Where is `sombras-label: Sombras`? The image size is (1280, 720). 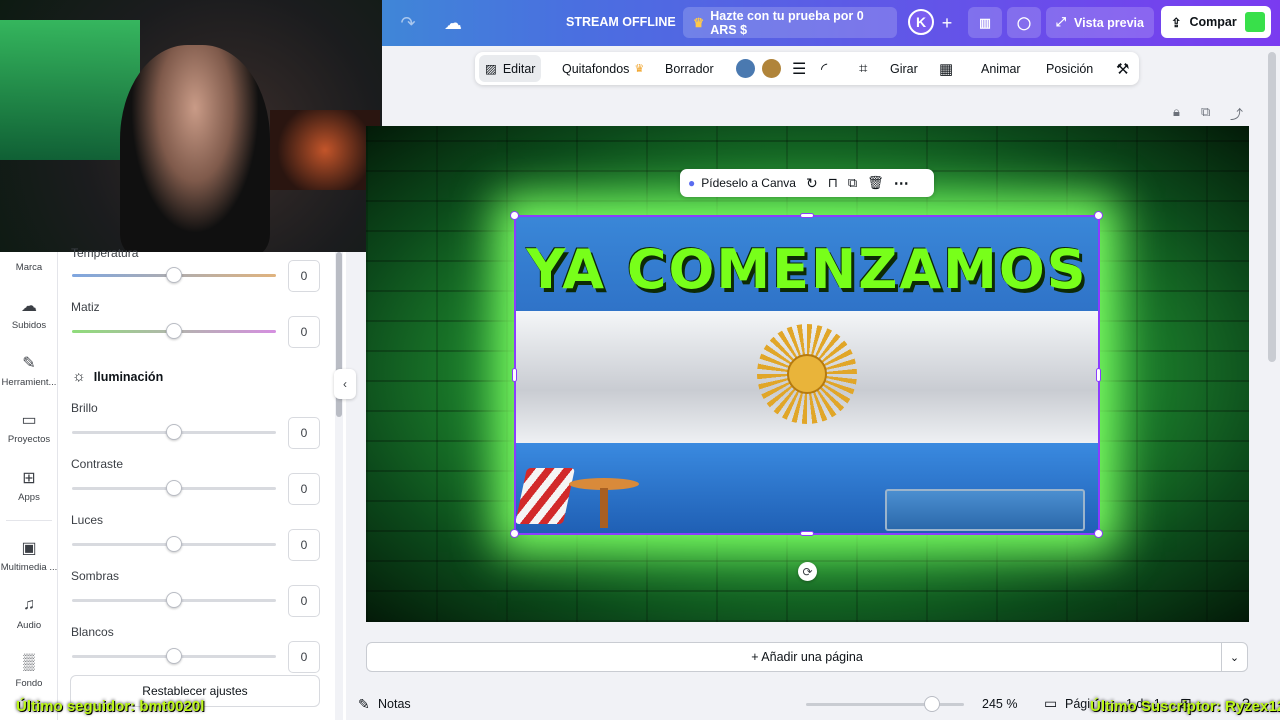
sombras-label: Sombras is located at coordinates (95, 576).